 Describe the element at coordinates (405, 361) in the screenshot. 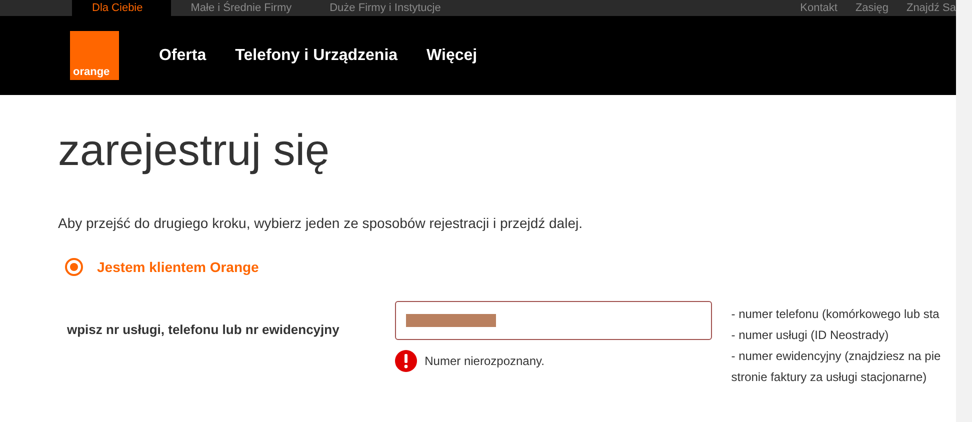

I see `error-icon` at that location.